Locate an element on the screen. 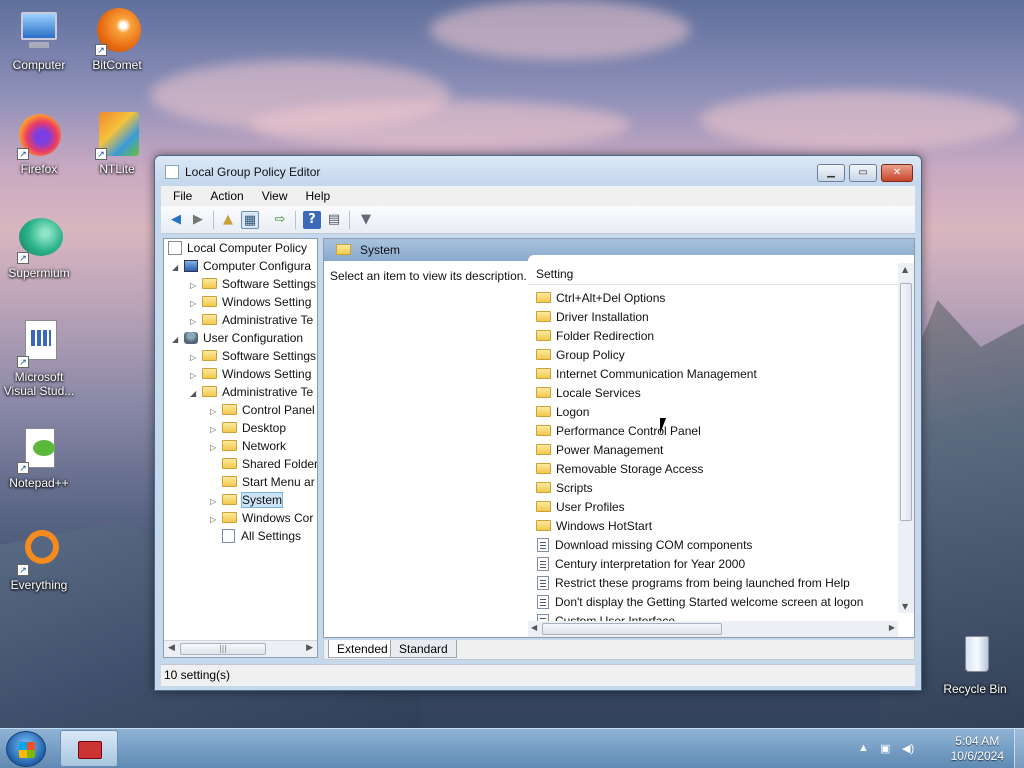 This screenshot has height=768, width=1024. scroll-up-icon: ▲ is located at coordinates (905, 269).